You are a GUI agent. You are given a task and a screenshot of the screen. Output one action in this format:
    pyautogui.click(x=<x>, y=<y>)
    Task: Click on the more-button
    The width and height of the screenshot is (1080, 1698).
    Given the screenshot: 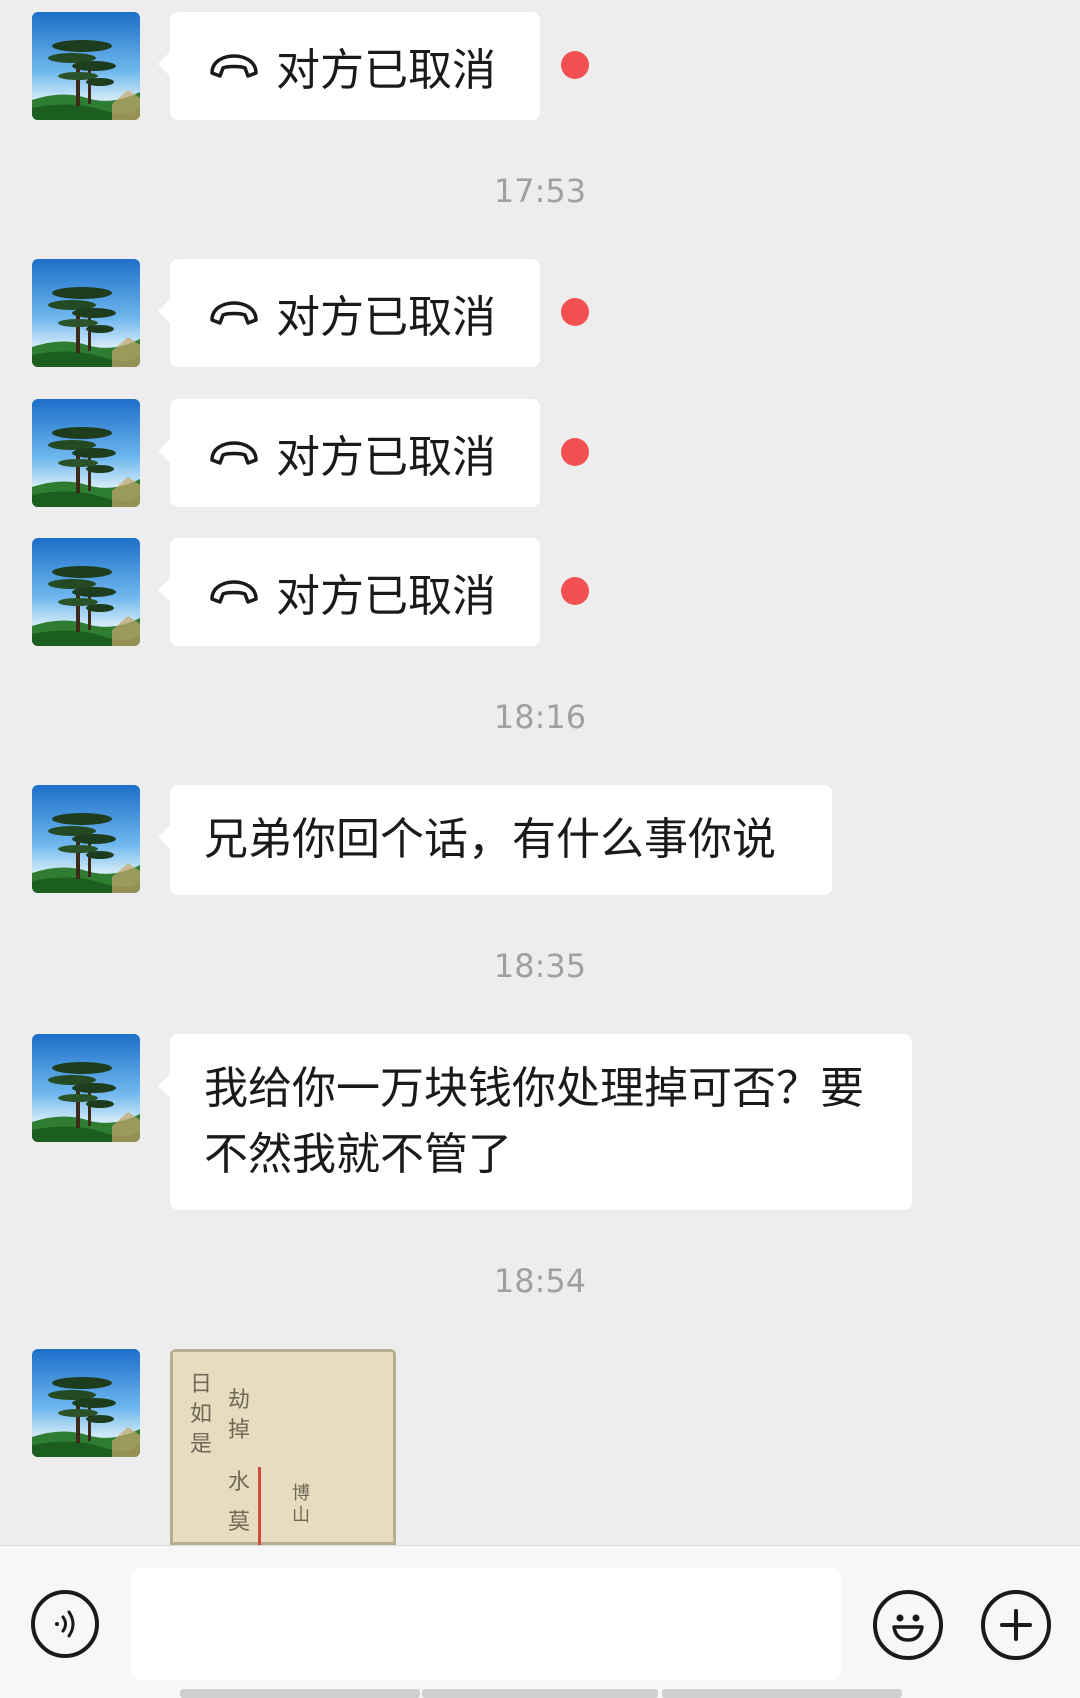 What is the action you would take?
    pyautogui.click(x=1016, y=1625)
    